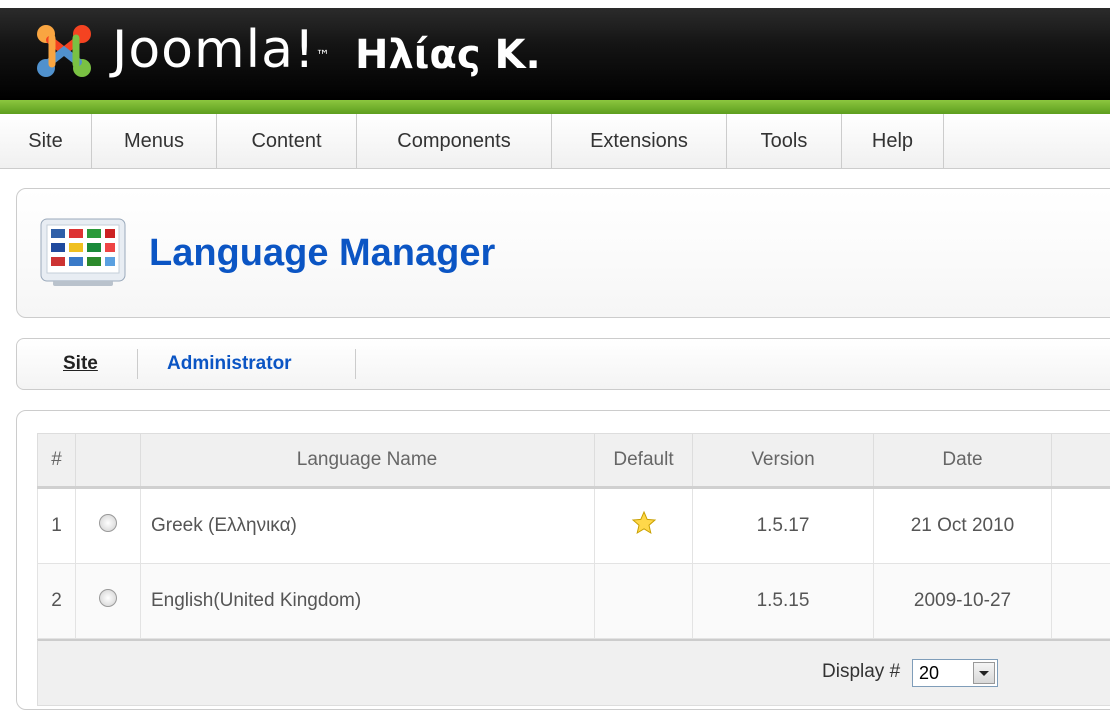 The height and width of the screenshot is (713, 1110). Describe the element at coordinates (639, 141) in the screenshot. I see `menu-extensions: Extensions` at that location.